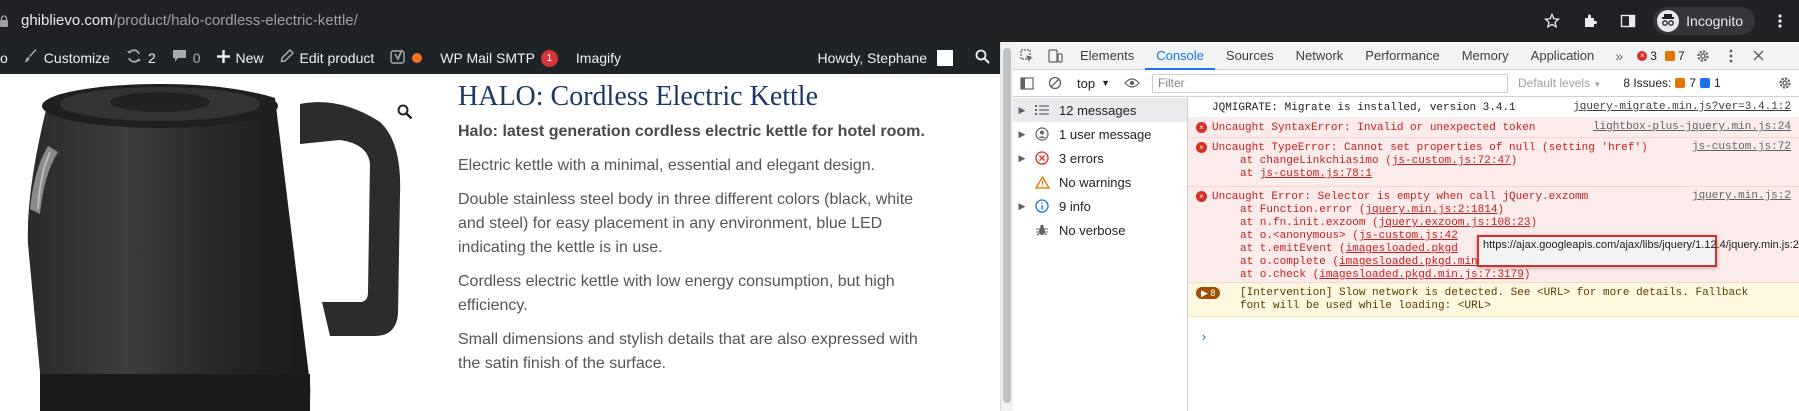 The width and height of the screenshot is (1799, 411). I want to click on devtools-menu-icon, so click(1731, 56).